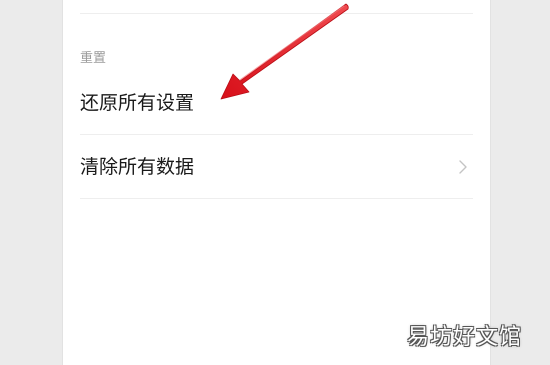  What do you see at coordinates (137, 103) in the screenshot?
I see `restore-all-settings-label: 还原所有设置` at bounding box center [137, 103].